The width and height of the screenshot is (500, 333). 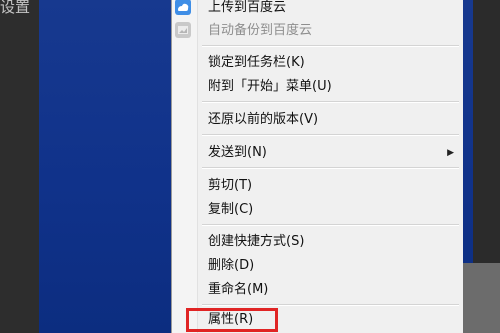 I want to click on menu-item-pin-to-start-menu: 附到「开始」菜单(U), so click(x=318, y=88).